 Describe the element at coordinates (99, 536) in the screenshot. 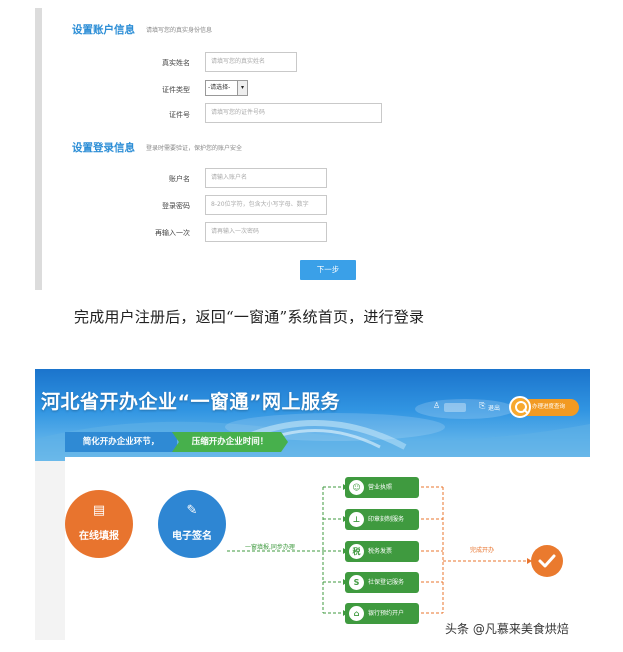

I see `step-online-fill-label: 在线填报` at that location.